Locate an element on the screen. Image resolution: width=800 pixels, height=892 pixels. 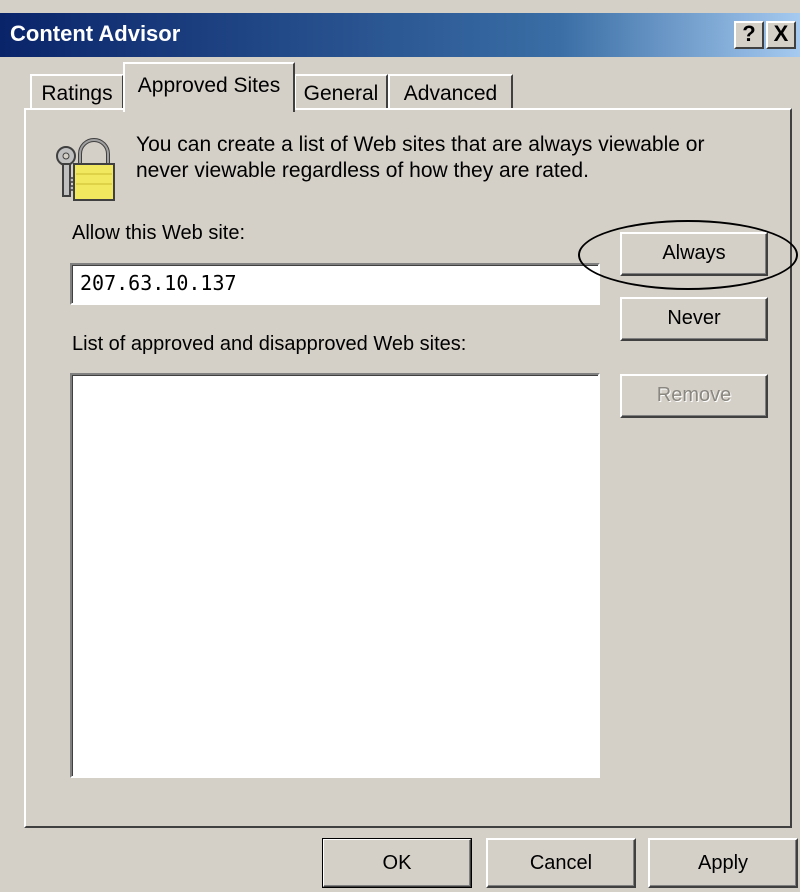
never-button: Never is located at coordinates (694, 319).